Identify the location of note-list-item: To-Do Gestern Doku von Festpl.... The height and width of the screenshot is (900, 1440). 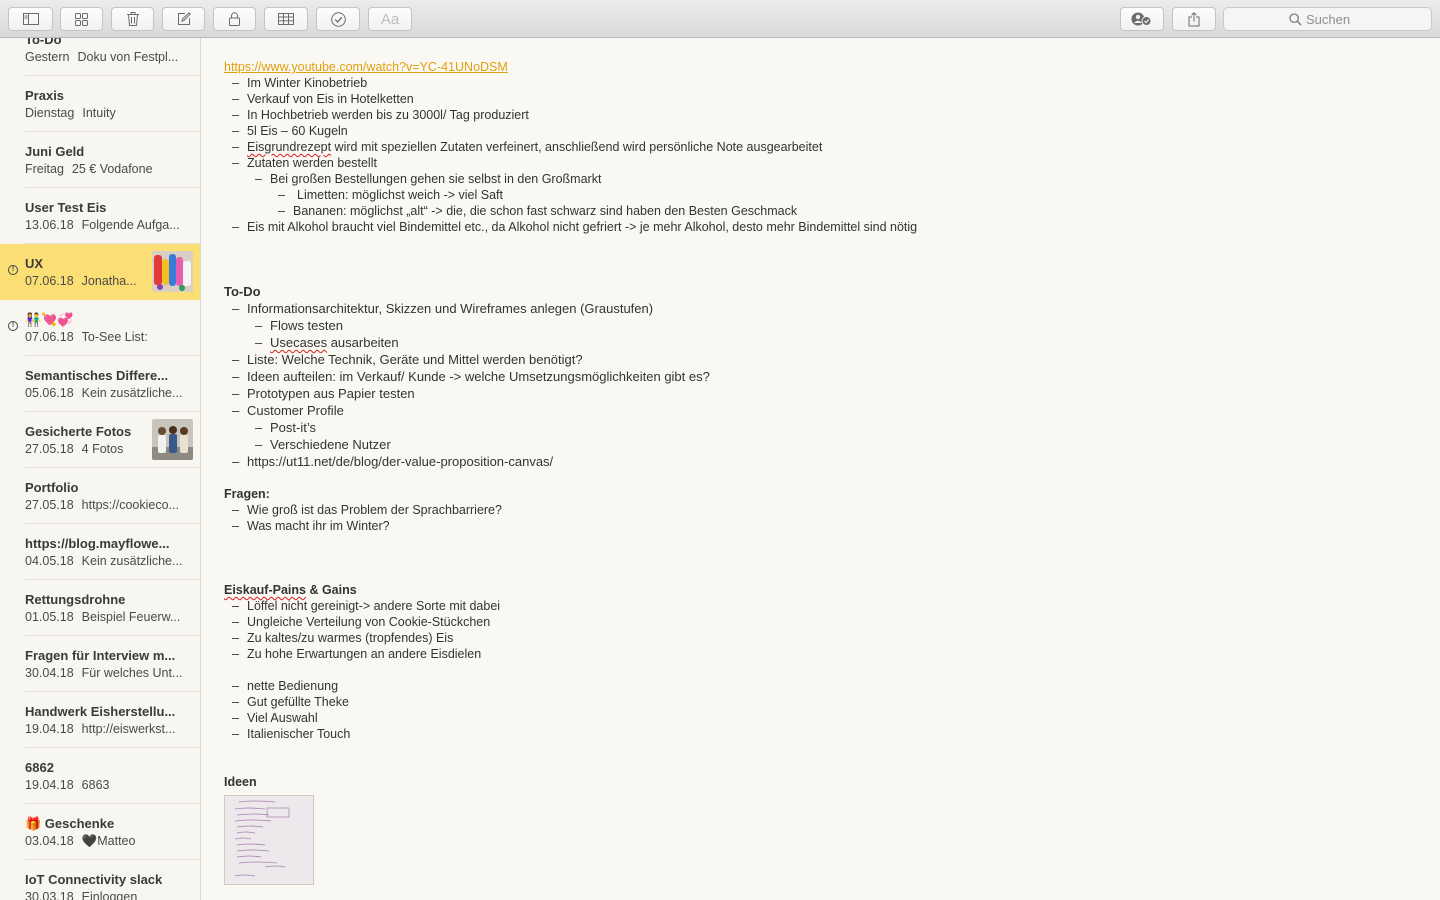
(100, 57).